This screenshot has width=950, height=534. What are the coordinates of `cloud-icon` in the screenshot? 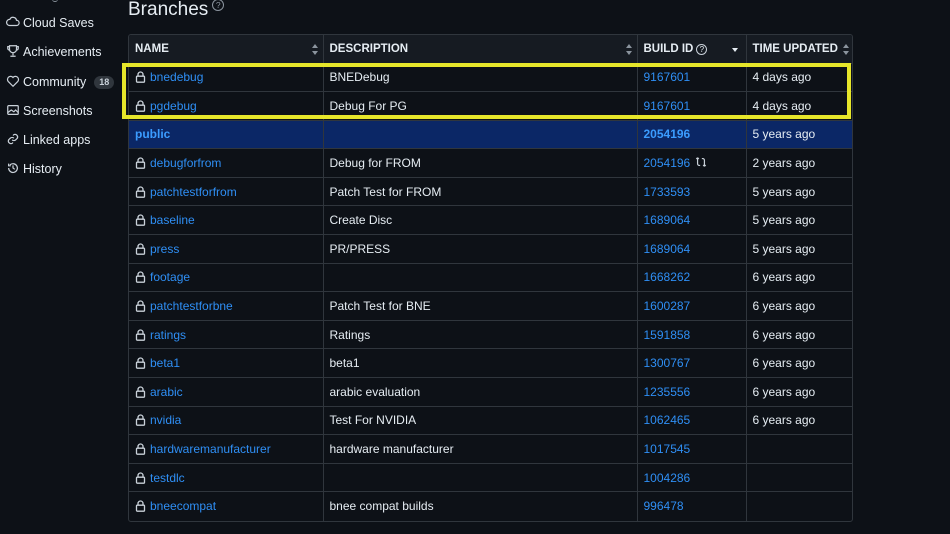 It's located at (13, 23).